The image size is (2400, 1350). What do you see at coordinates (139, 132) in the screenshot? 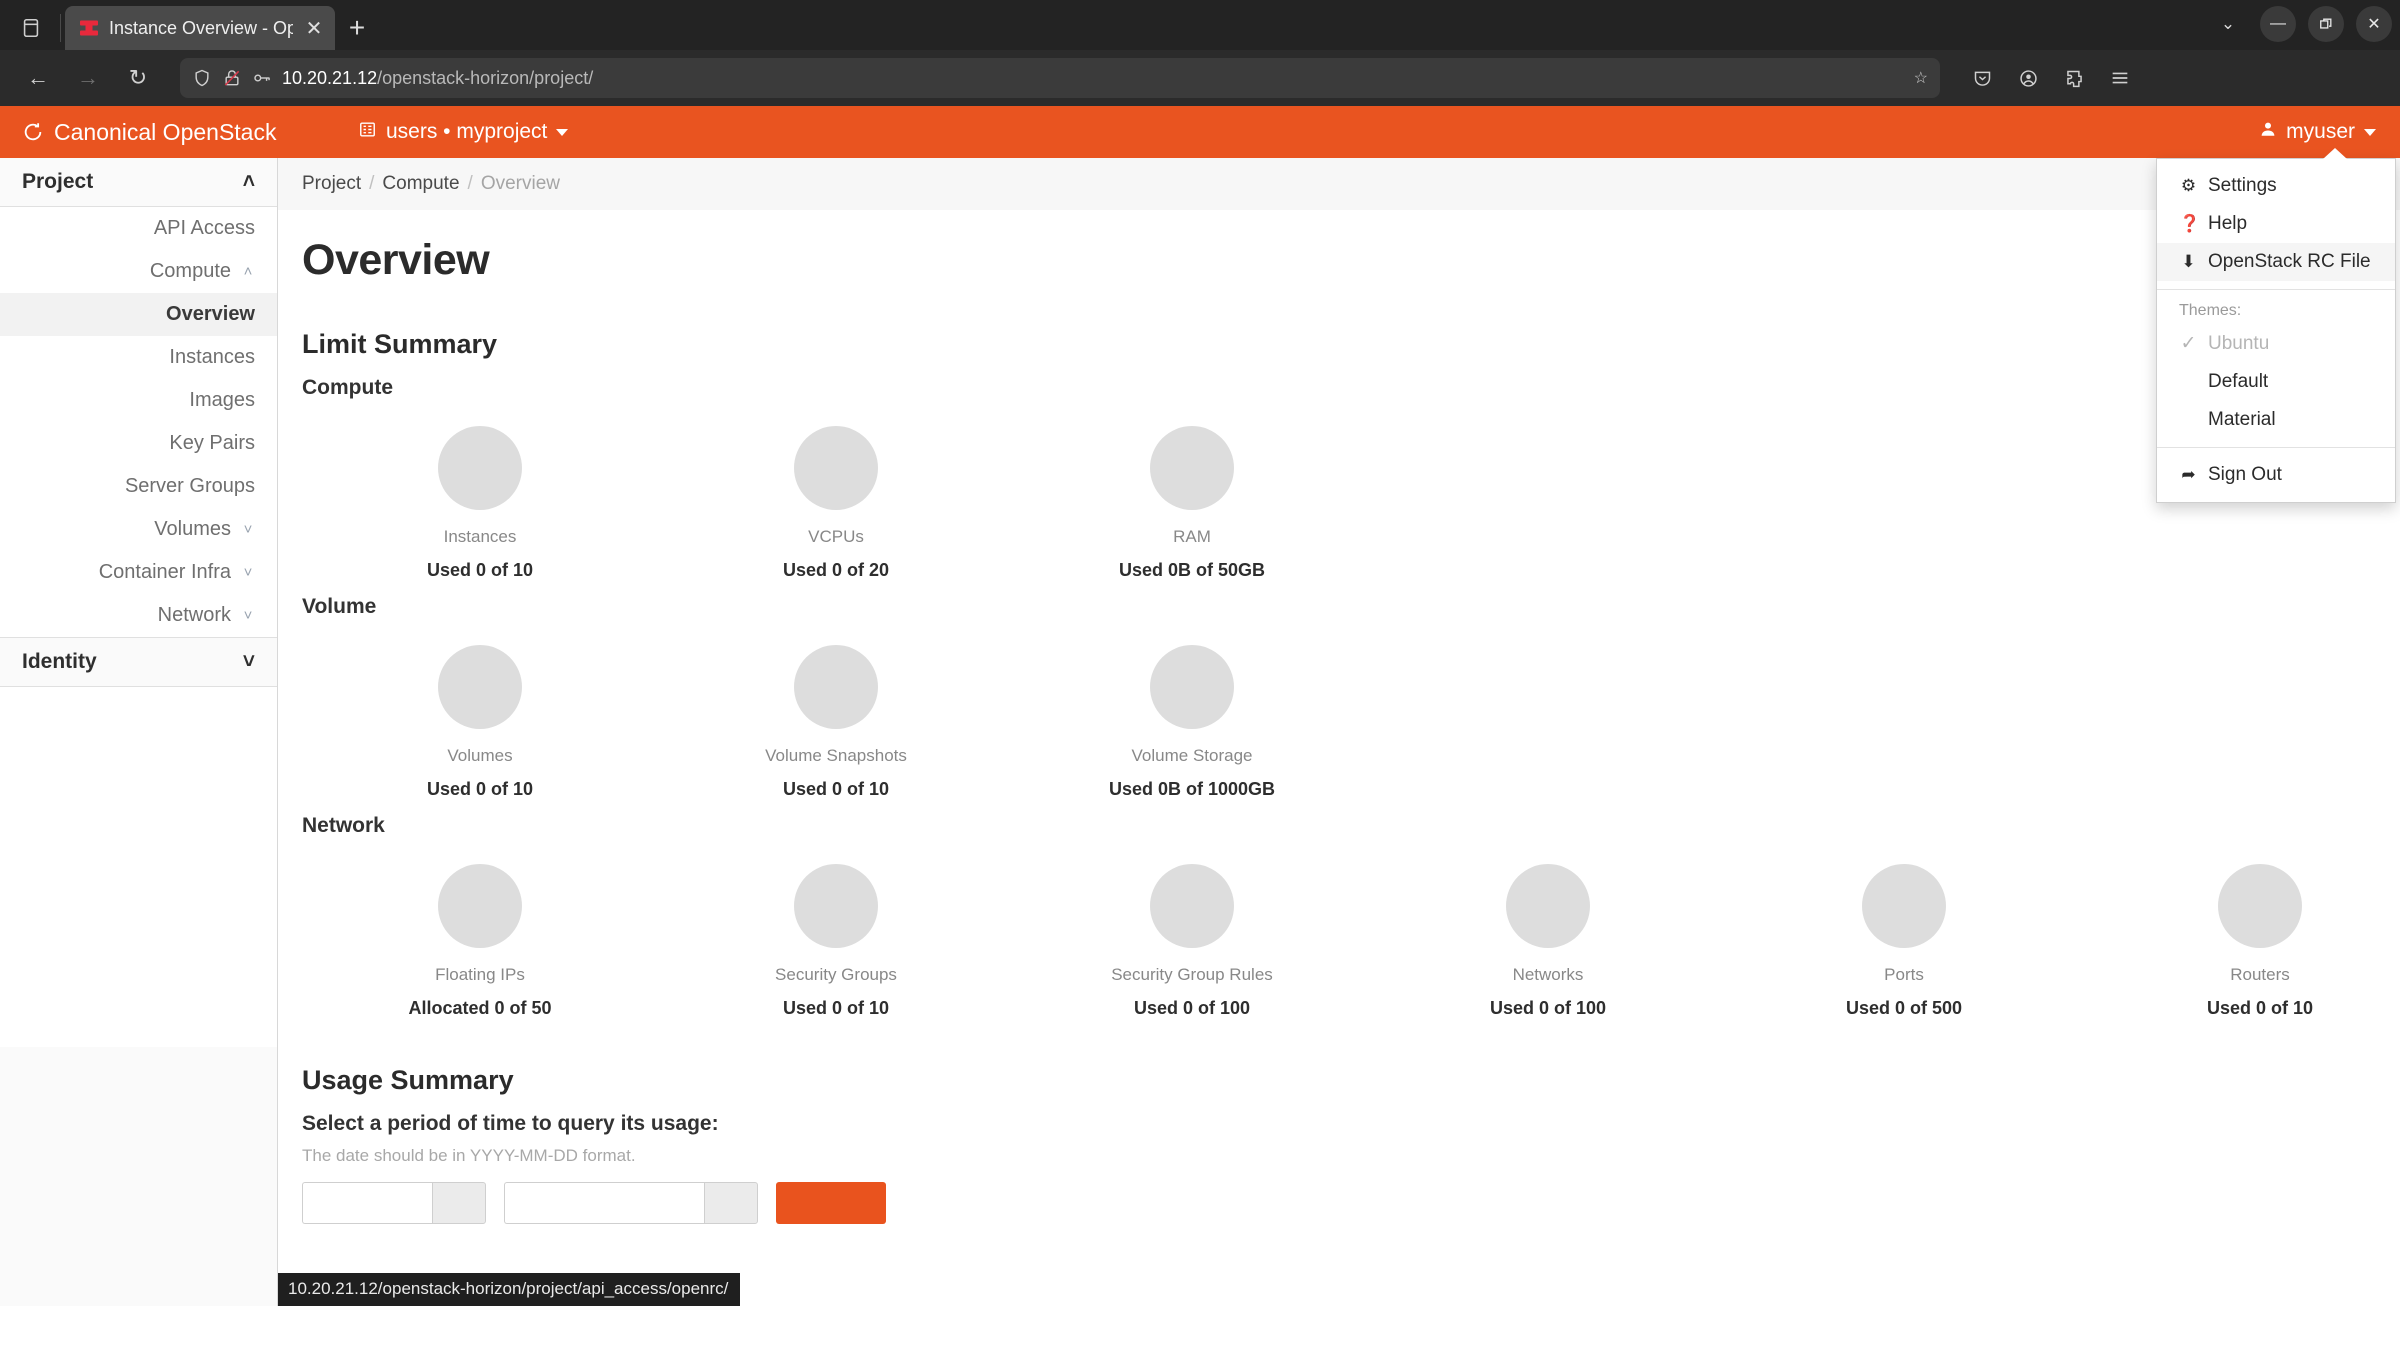
I see `brand: Canonical OpenStack` at bounding box center [139, 132].